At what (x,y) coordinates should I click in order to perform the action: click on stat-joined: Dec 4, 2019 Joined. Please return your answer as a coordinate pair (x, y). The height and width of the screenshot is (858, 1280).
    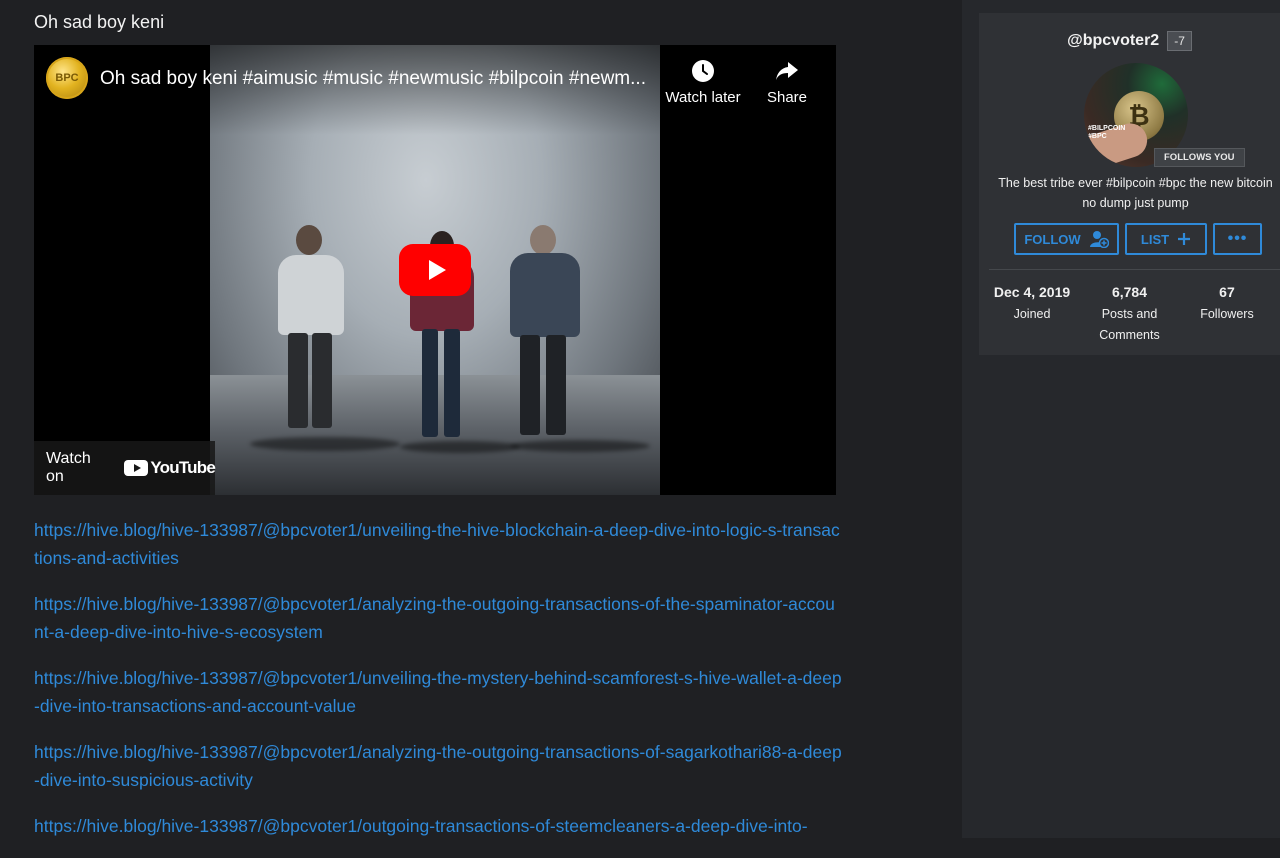
    Looking at the image, I should click on (1032, 314).